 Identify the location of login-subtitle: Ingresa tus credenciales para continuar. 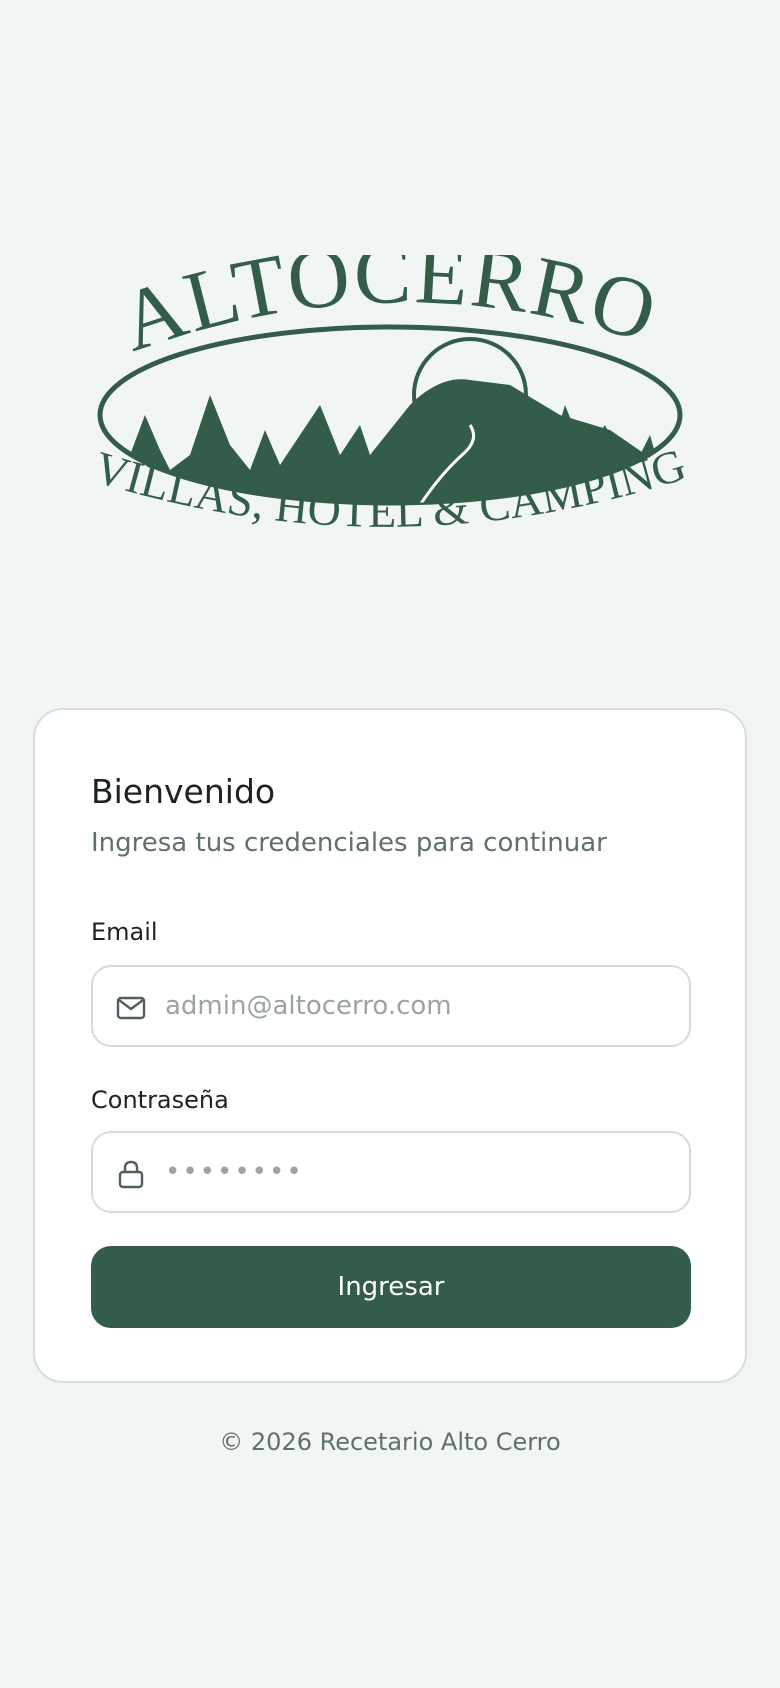
(349, 843).